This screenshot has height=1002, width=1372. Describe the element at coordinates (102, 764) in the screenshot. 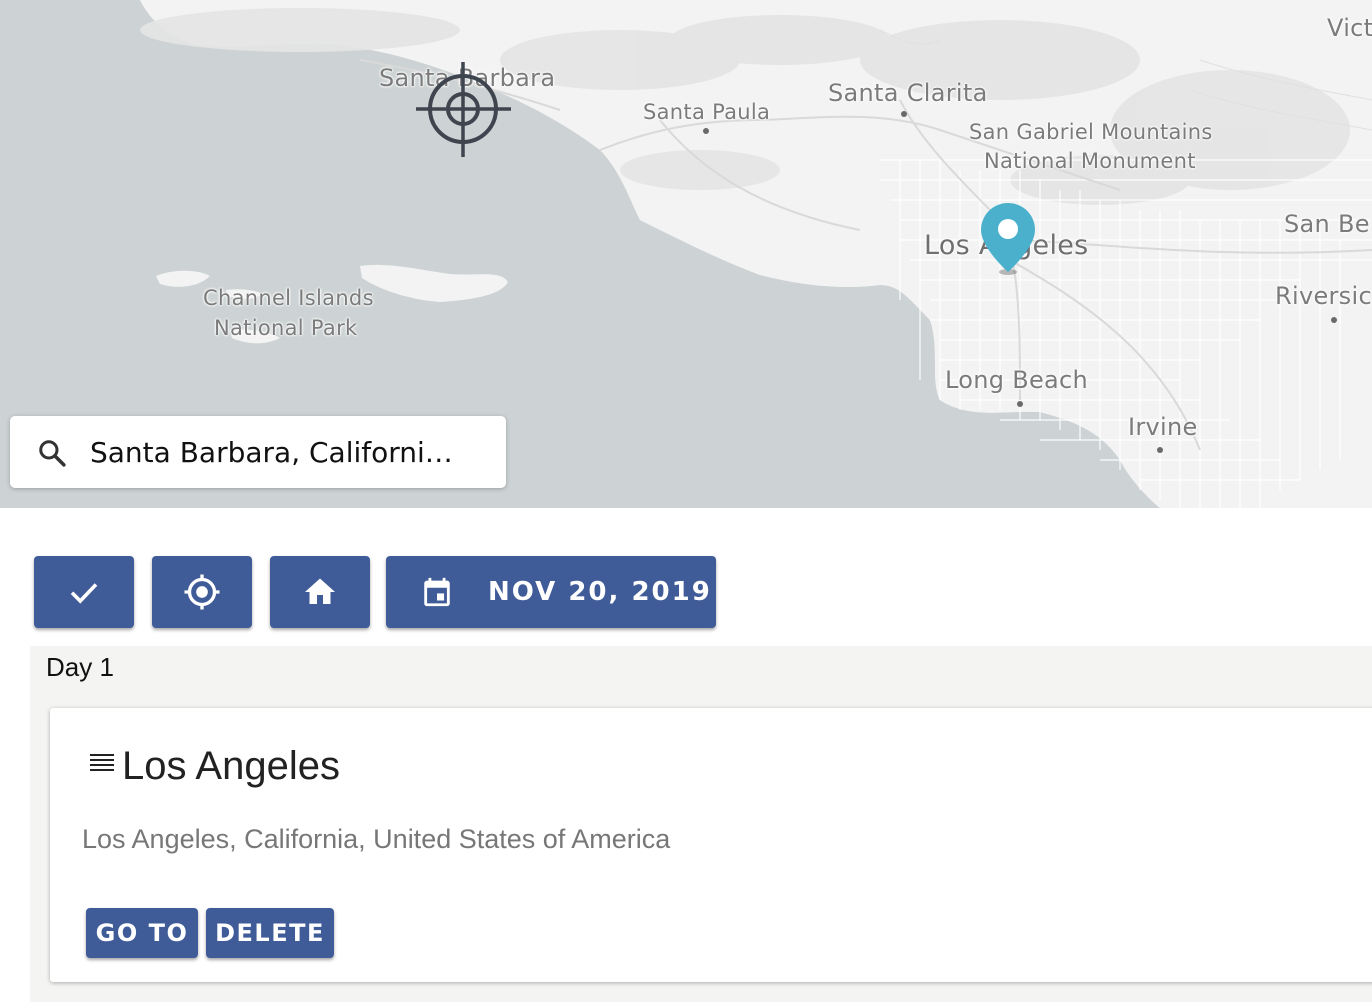

I see `drag-handle-icon` at that location.